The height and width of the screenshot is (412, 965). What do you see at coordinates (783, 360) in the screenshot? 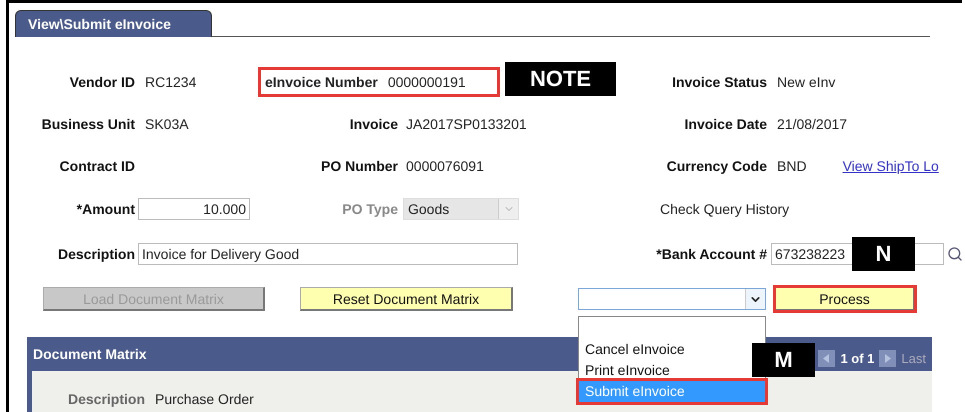
I see `annotation-label: M` at bounding box center [783, 360].